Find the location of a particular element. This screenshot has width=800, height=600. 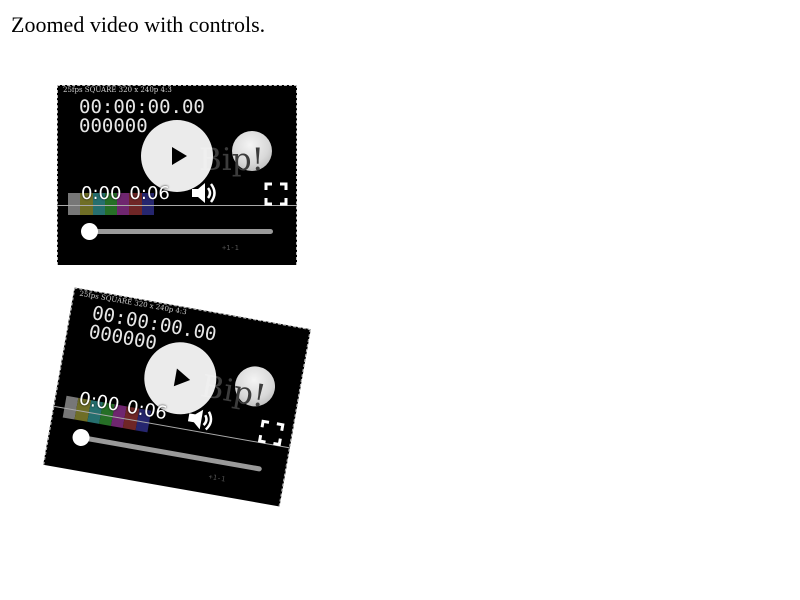

timeline-track is located at coordinates (178, 231).